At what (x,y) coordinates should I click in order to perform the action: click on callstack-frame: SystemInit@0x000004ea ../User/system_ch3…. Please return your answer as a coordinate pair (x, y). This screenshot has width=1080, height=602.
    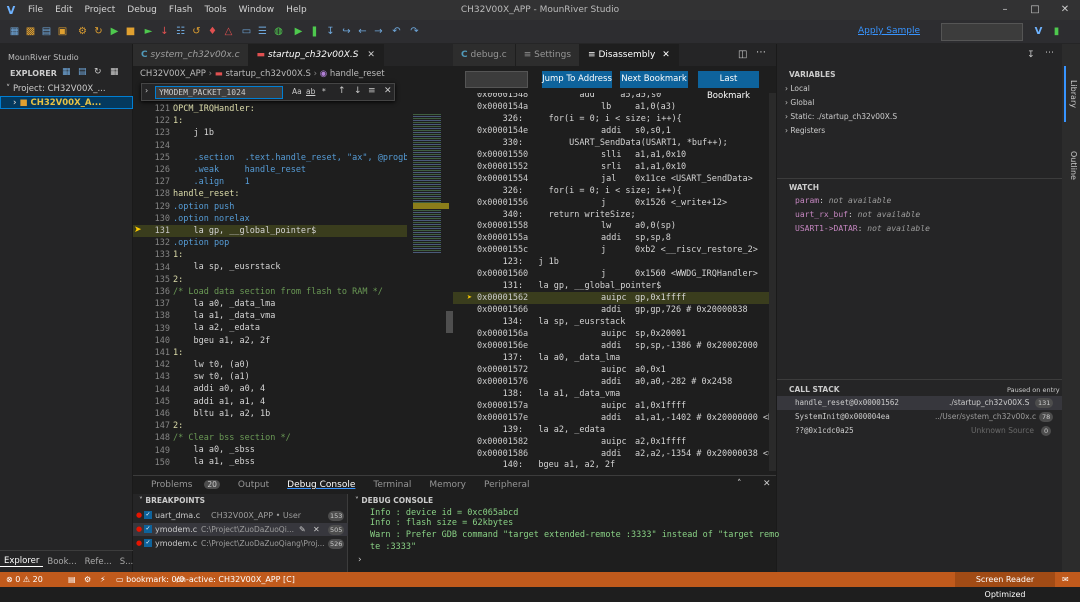
    Looking at the image, I should click on (920, 417).